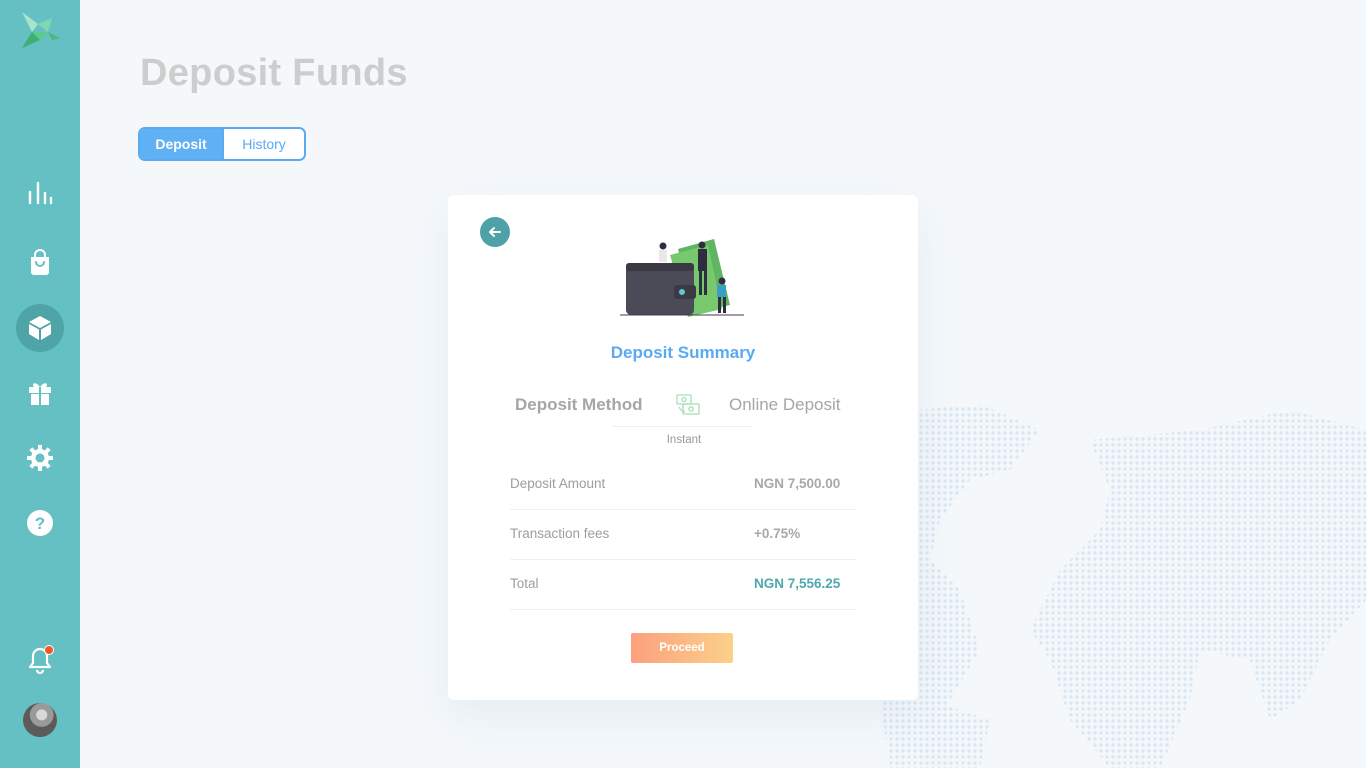 This screenshot has height=768, width=1366. Describe the element at coordinates (684, 440) in the screenshot. I see `method-speed: Instant` at that location.